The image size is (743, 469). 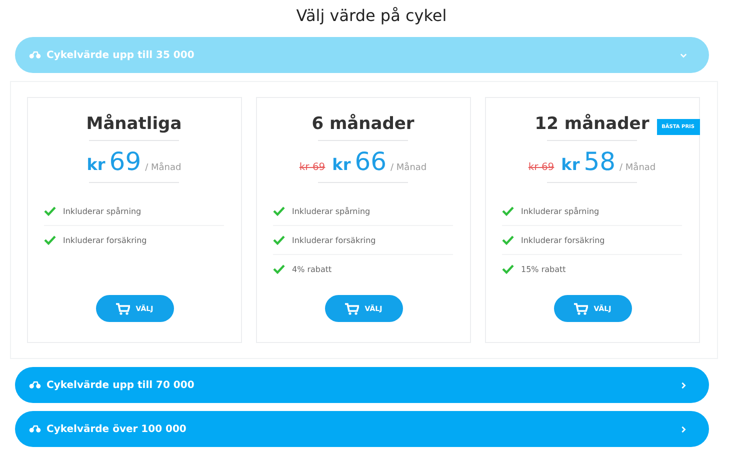 What do you see at coordinates (361, 429) in the screenshot?
I see `accordion-header: Cykelvärde över 100 000` at bounding box center [361, 429].